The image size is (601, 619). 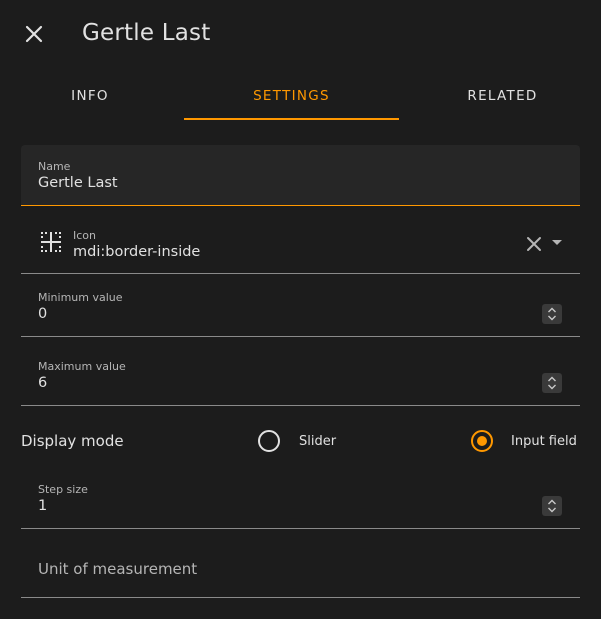 What do you see at coordinates (557, 243) in the screenshot?
I see `dropdown-arrow-icon` at bounding box center [557, 243].